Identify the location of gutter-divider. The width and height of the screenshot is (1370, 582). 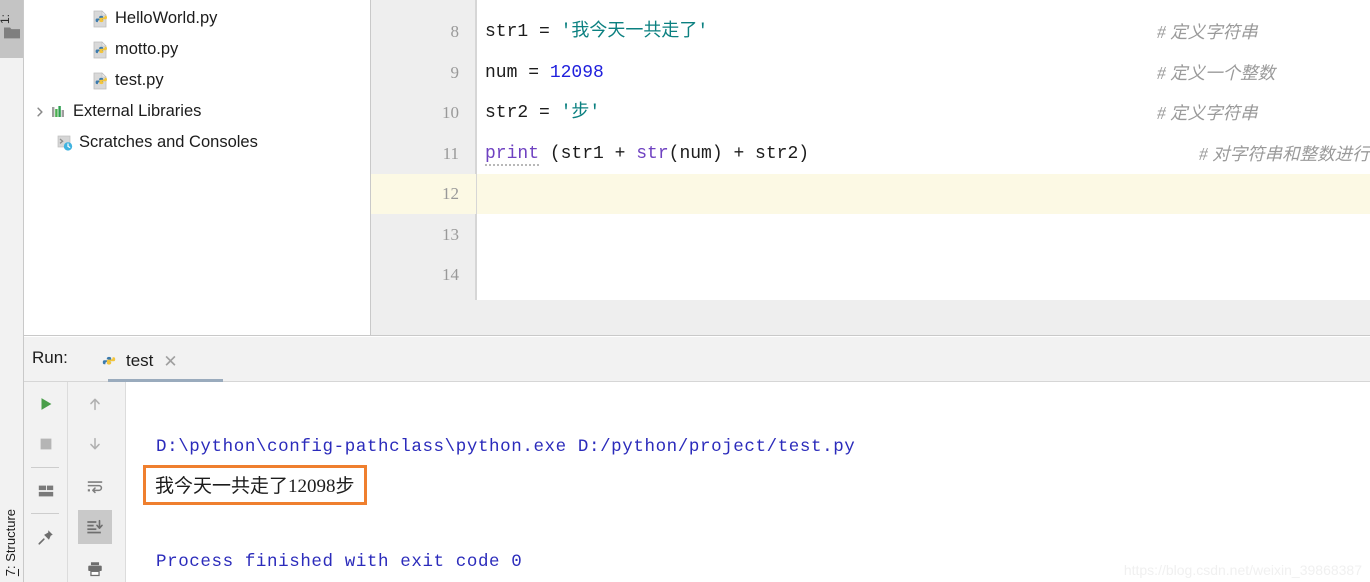
(476, 150).